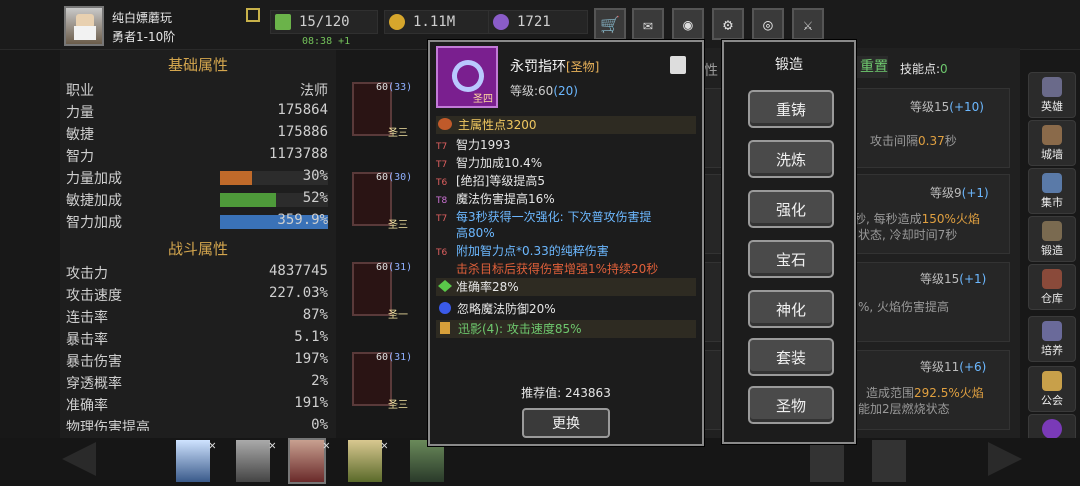 The width and height of the screenshot is (1080, 486). Describe the element at coordinates (808, 24) in the screenshot. I see `sword-icon: ⚔` at that location.